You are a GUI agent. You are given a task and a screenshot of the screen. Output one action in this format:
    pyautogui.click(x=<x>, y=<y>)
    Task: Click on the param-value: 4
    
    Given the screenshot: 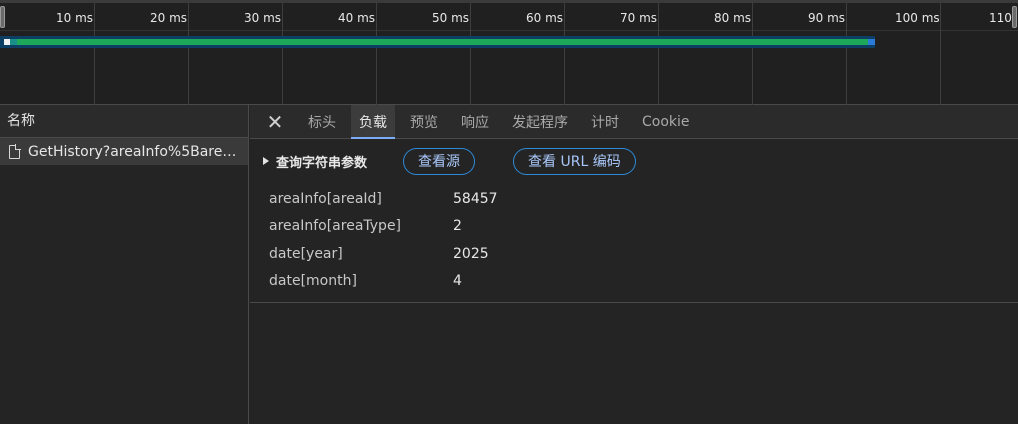 What is the action you would take?
    pyautogui.click(x=457, y=281)
    